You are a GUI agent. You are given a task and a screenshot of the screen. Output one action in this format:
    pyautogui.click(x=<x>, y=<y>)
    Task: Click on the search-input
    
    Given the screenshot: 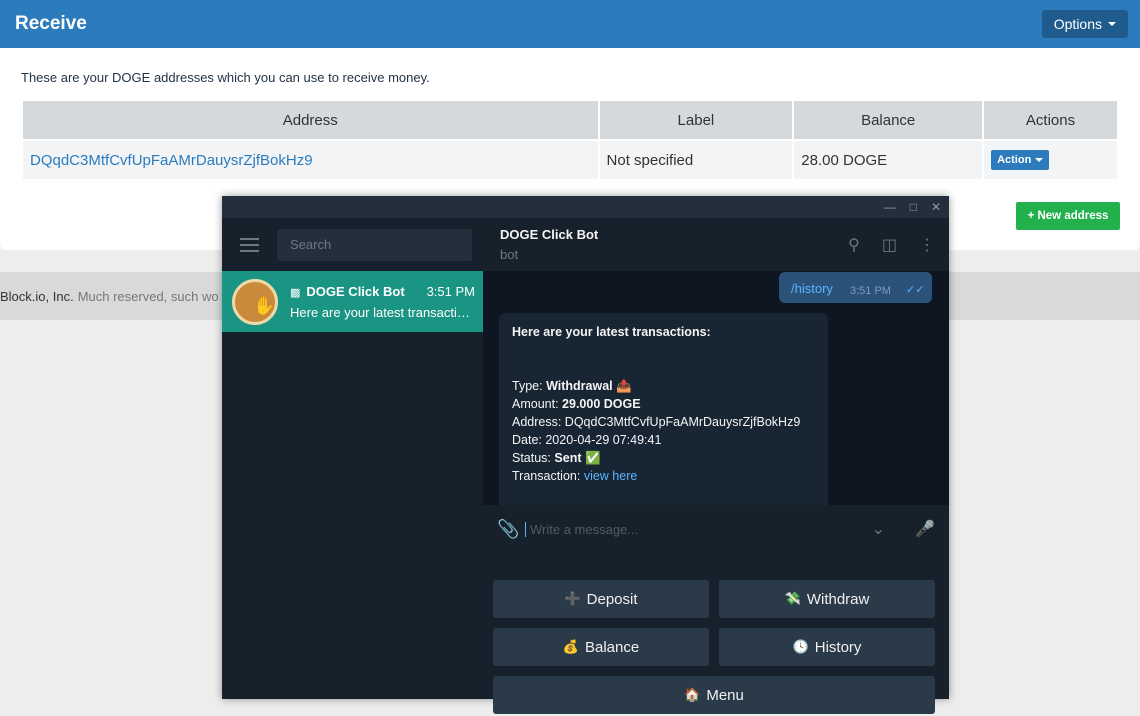 What is the action you would take?
    pyautogui.click(x=374, y=244)
    